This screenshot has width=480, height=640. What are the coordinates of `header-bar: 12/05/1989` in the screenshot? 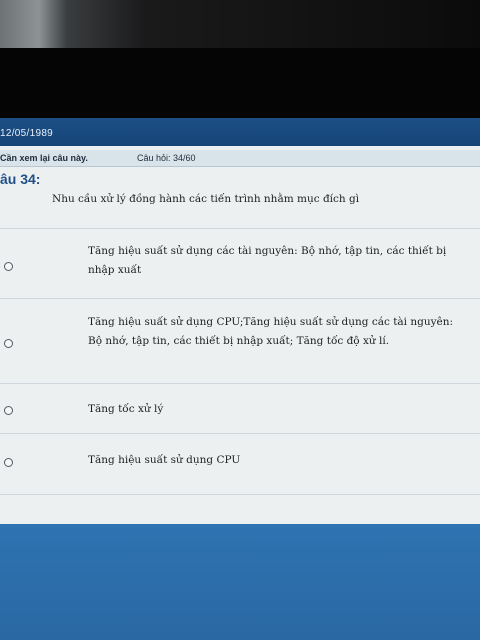 It's located at (240, 132).